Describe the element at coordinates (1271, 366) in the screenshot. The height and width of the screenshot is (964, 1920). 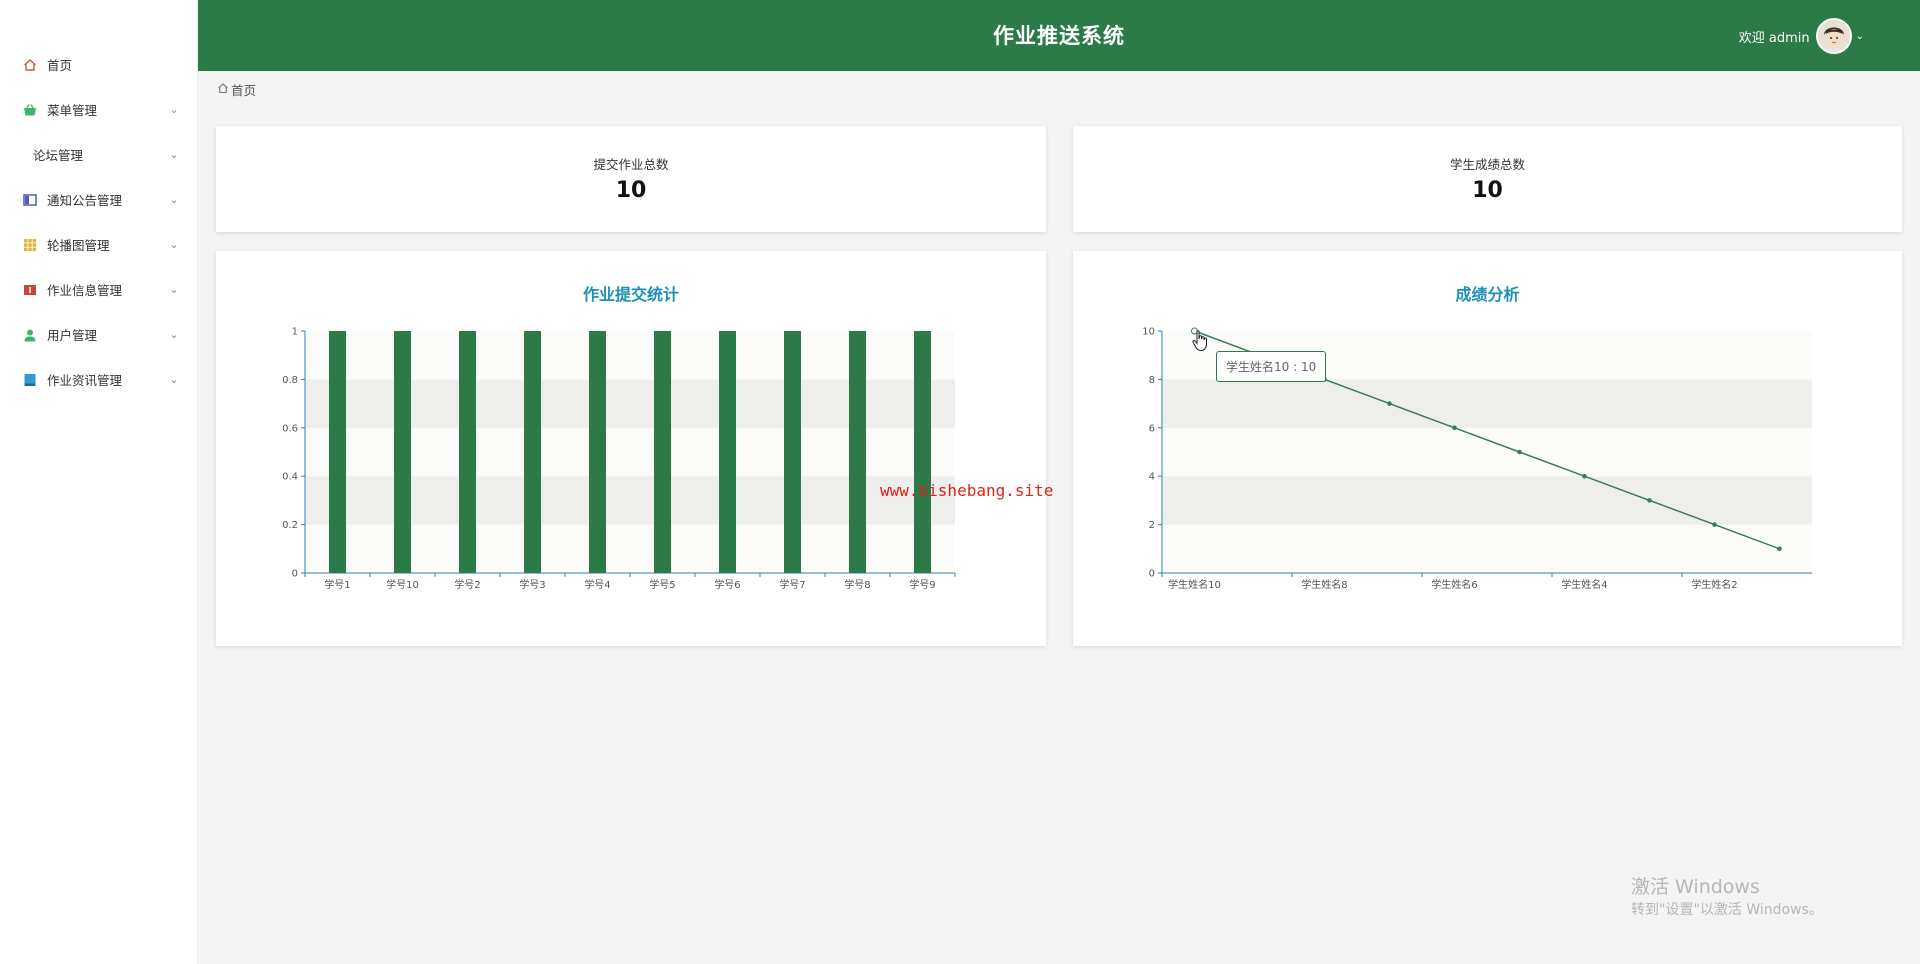
I see `chart-tooltip: 学生姓名10 : 10` at that location.